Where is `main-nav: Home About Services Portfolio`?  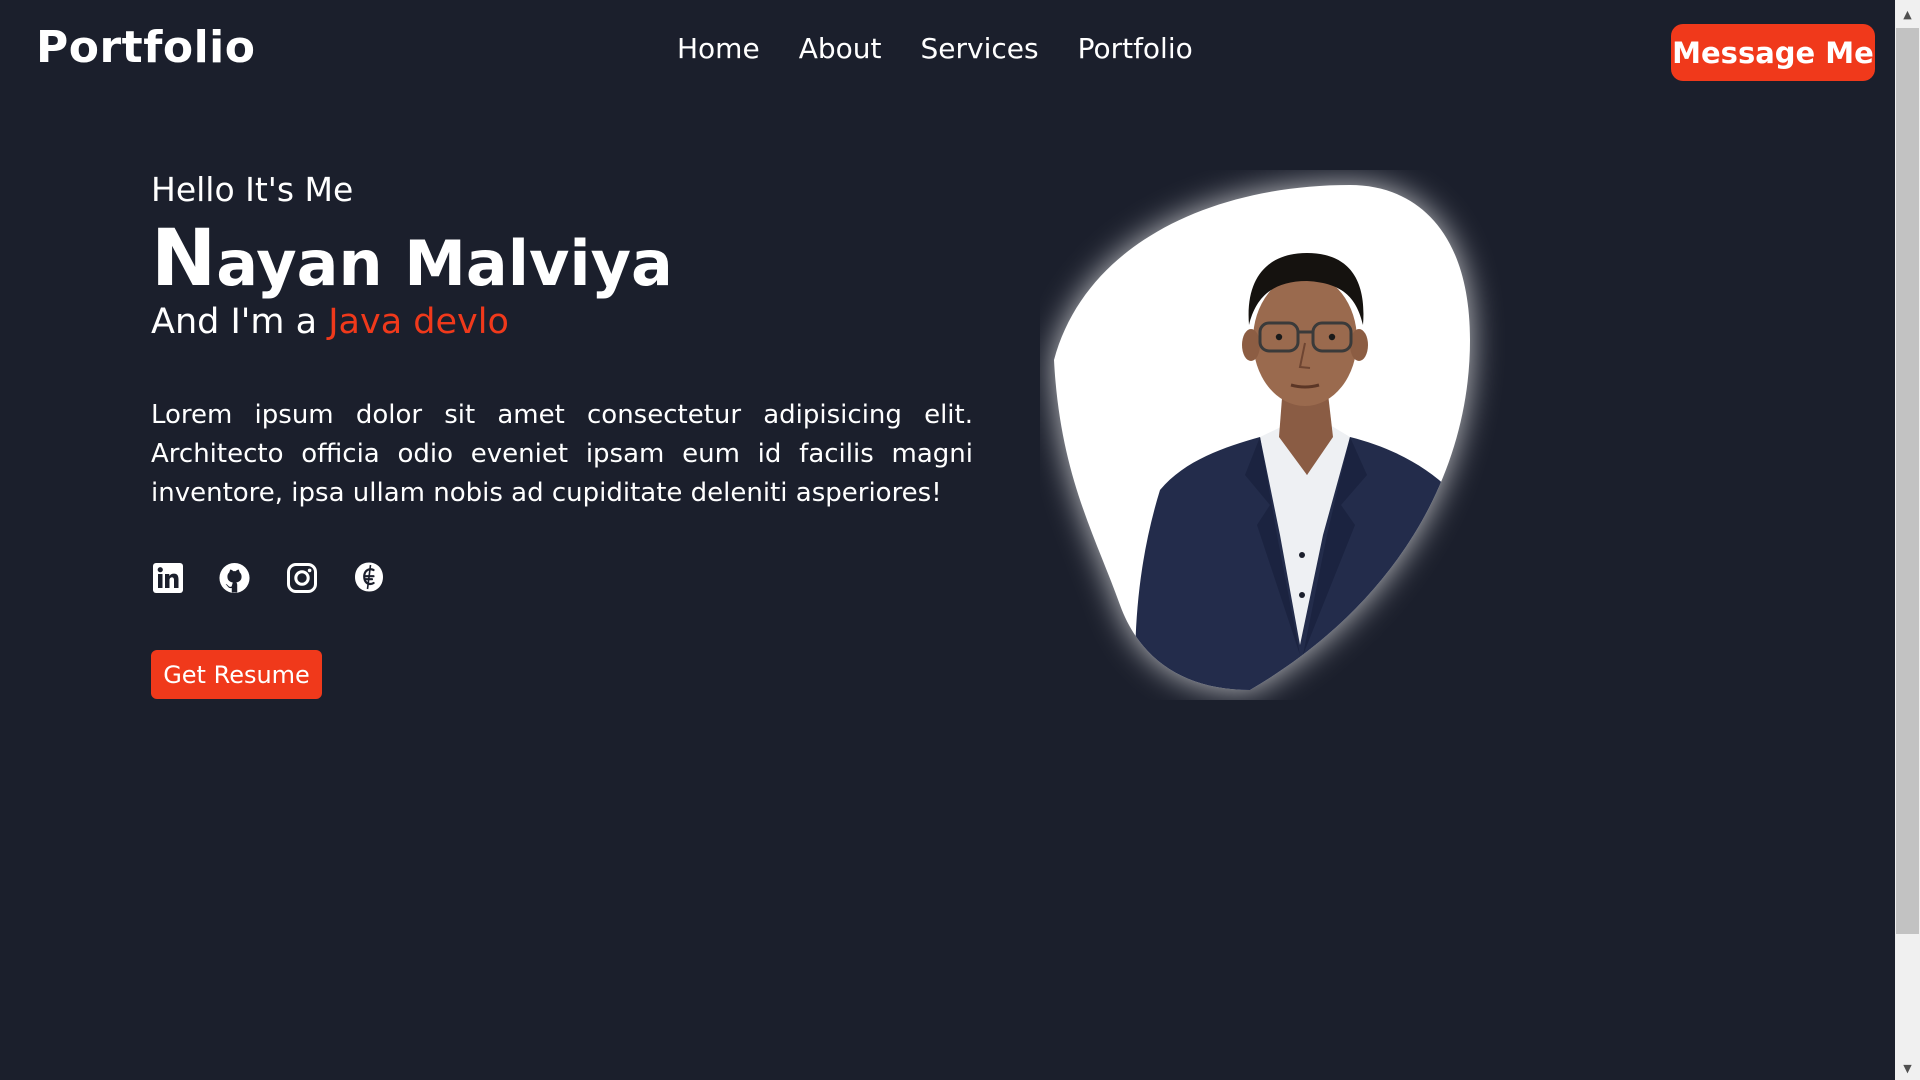 main-nav: Home About Services Portfolio is located at coordinates (935, 48).